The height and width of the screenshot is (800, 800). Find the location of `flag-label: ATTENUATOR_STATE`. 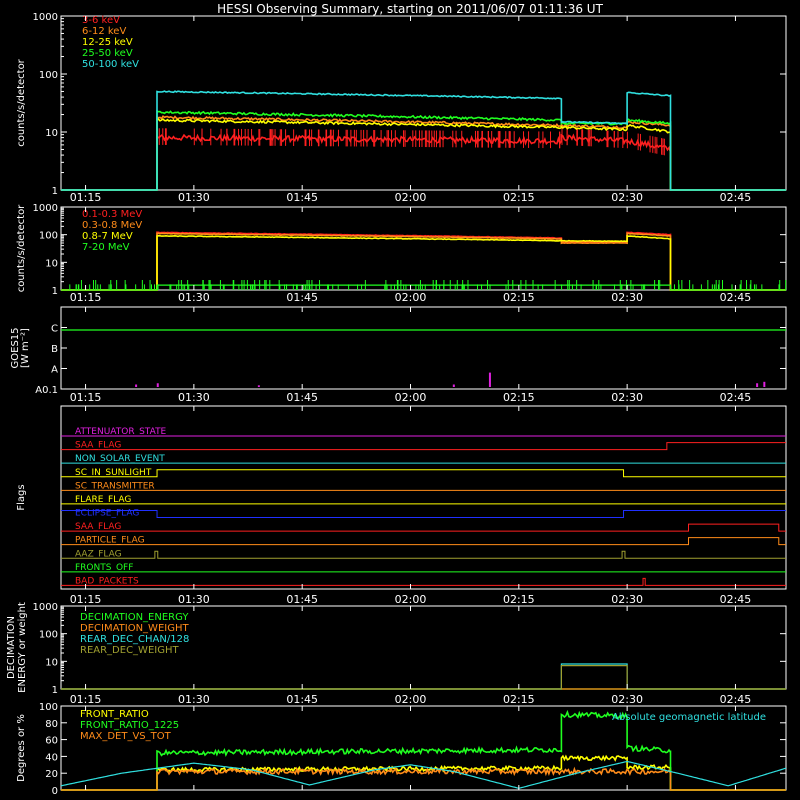

flag-label: ATTENUATOR_STATE is located at coordinates (121, 432).